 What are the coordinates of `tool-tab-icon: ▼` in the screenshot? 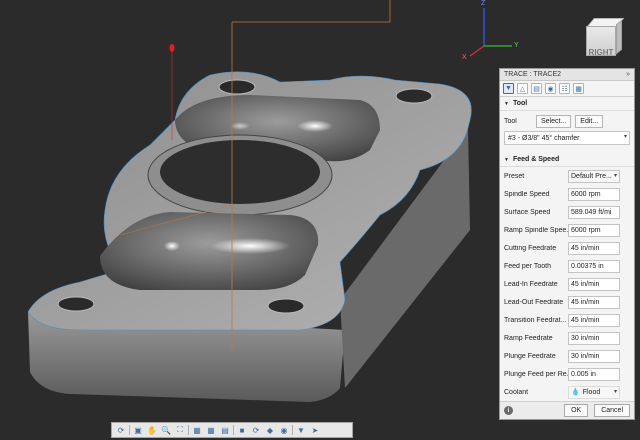 It's located at (508, 88).